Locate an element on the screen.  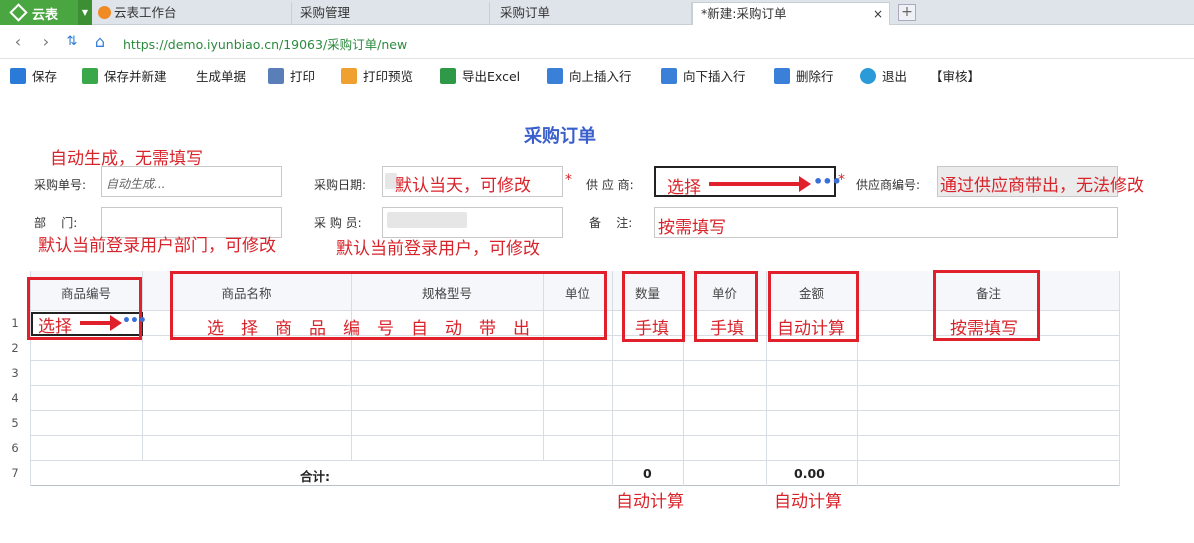
tab-label: 采购管理 is located at coordinates (325, 12).